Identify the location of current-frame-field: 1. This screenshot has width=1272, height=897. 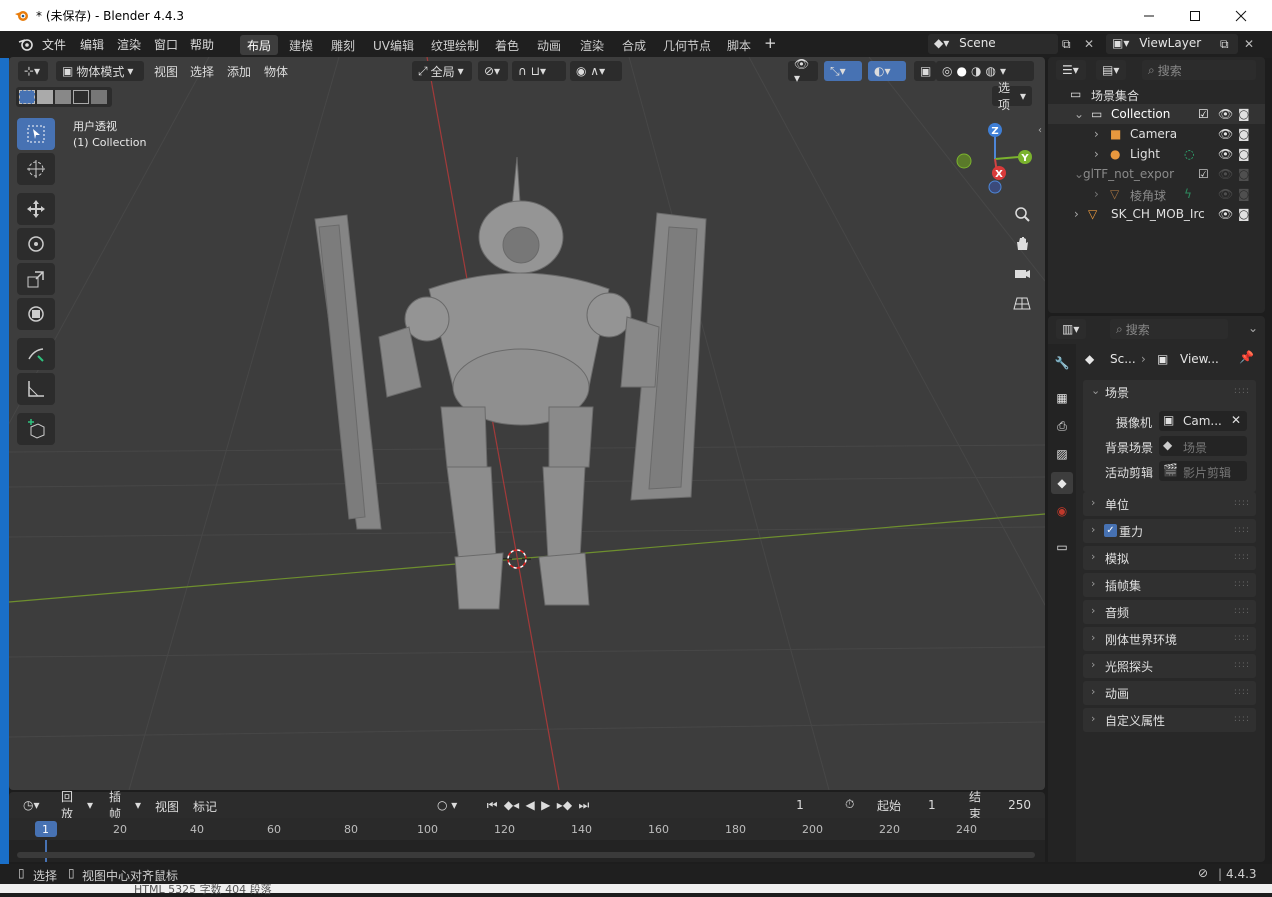
(800, 805).